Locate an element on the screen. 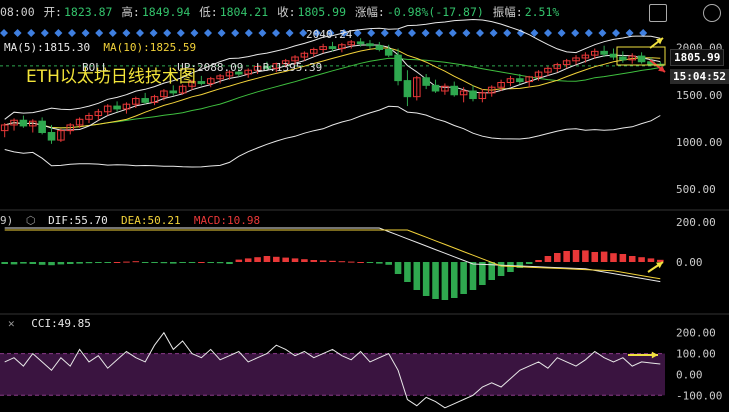 This screenshot has height=412, width=729. close-icon: ✕ is located at coordinates (11, 323).